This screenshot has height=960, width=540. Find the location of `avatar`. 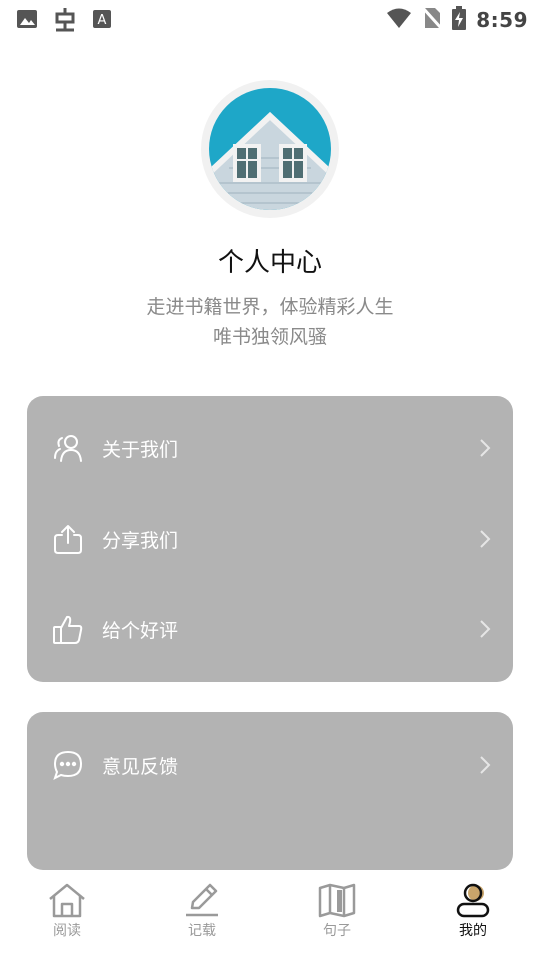

avatar is located at coordinates (270, 149).